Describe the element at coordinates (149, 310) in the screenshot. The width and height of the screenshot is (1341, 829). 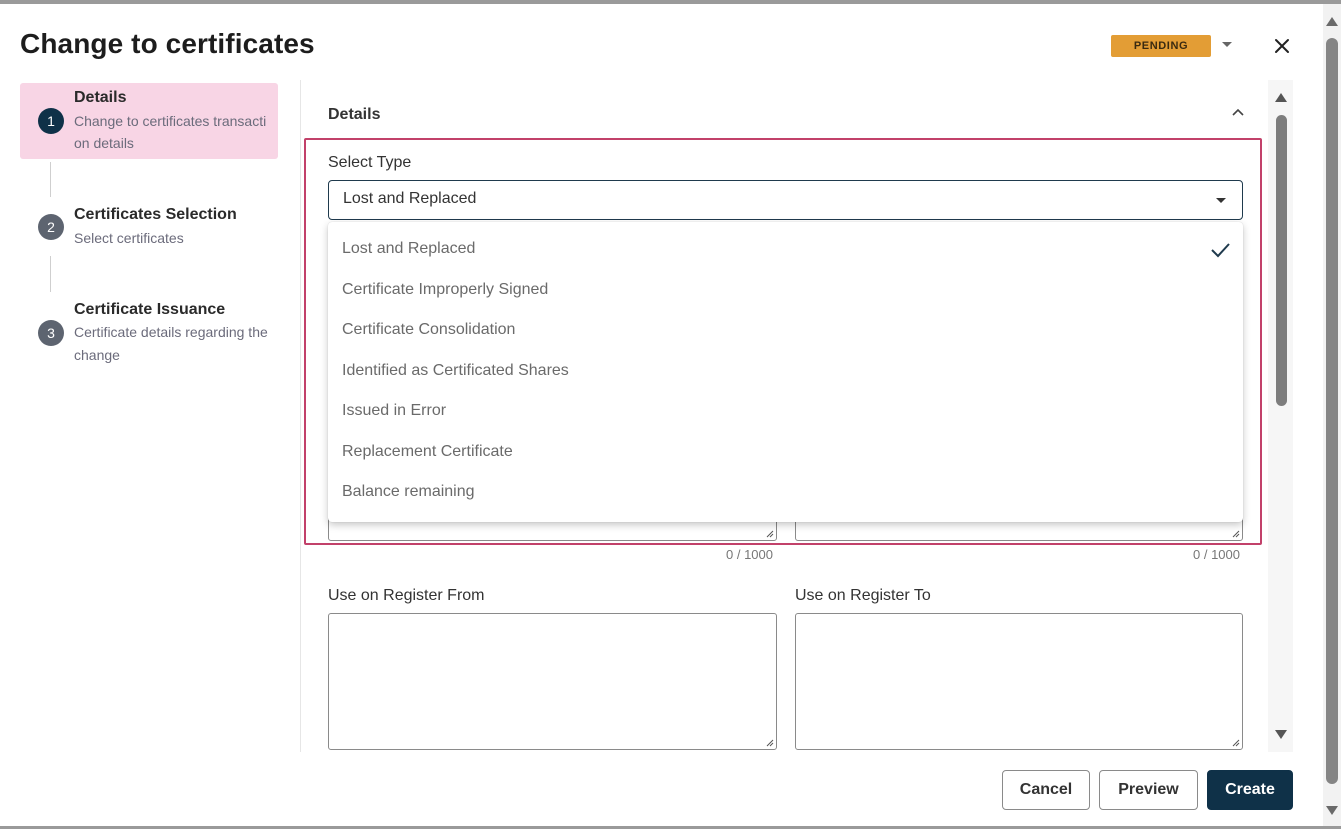
I see `step-3-title: Certificate Issuance` at that location.